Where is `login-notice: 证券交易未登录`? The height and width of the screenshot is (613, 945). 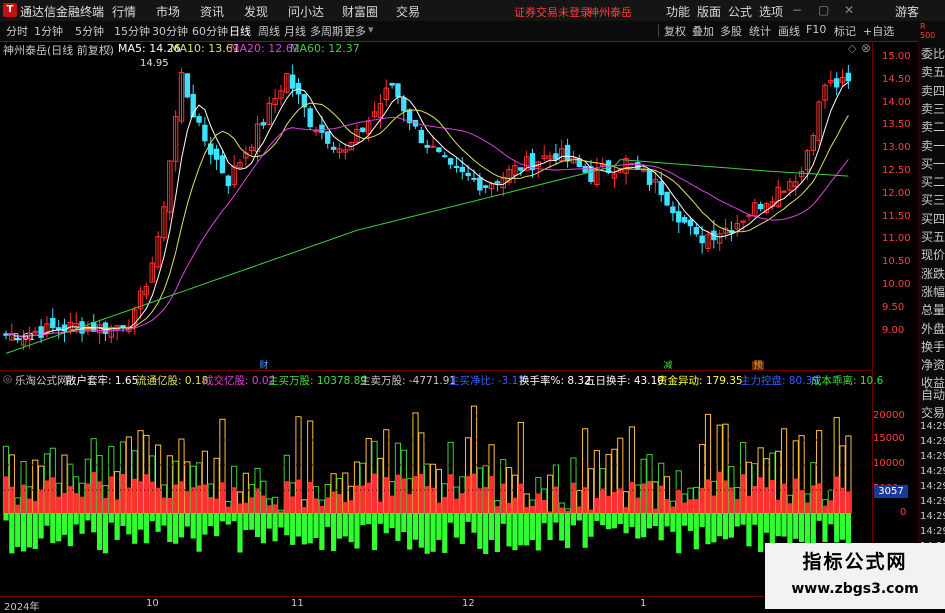
login-notice: 证券交易未登录 is located at coordinates (552, 12).